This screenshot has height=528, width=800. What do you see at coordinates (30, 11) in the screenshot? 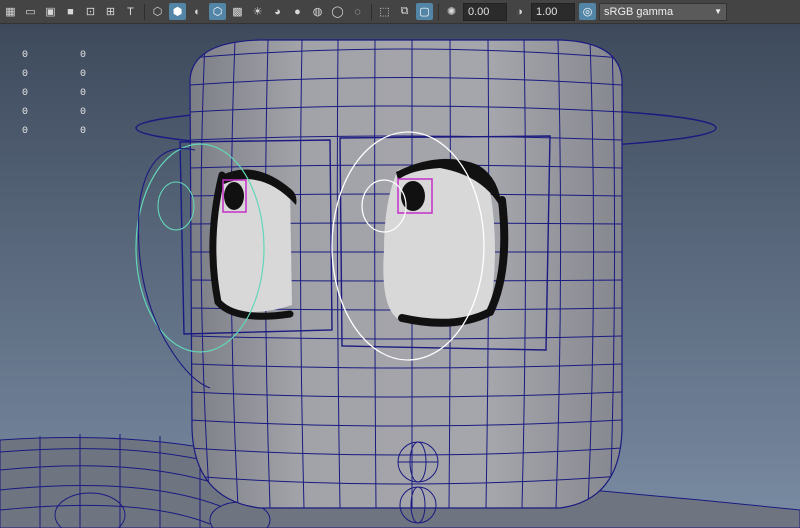
I see `image-plane-icon: ▭` at bounding box center [30, 11].